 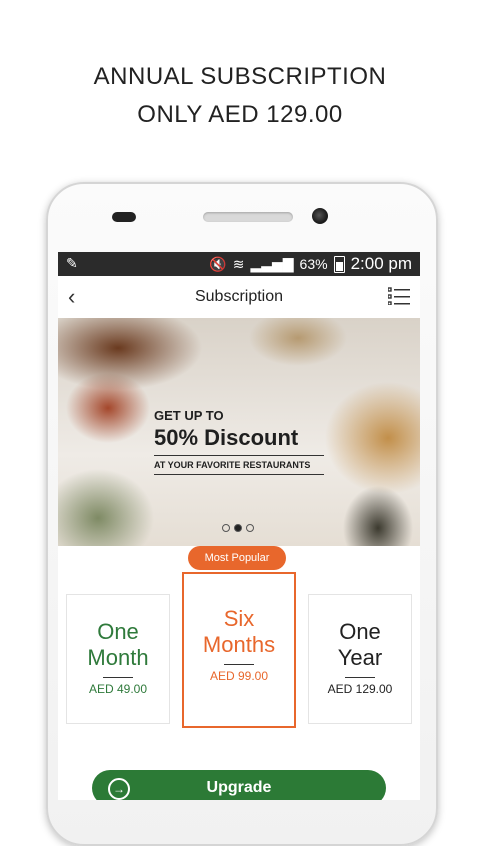 What do you see at coordinates (381, 263) in the screenshot?
I see `status-time: 2:00 pm` at bounding box center [381, 263].